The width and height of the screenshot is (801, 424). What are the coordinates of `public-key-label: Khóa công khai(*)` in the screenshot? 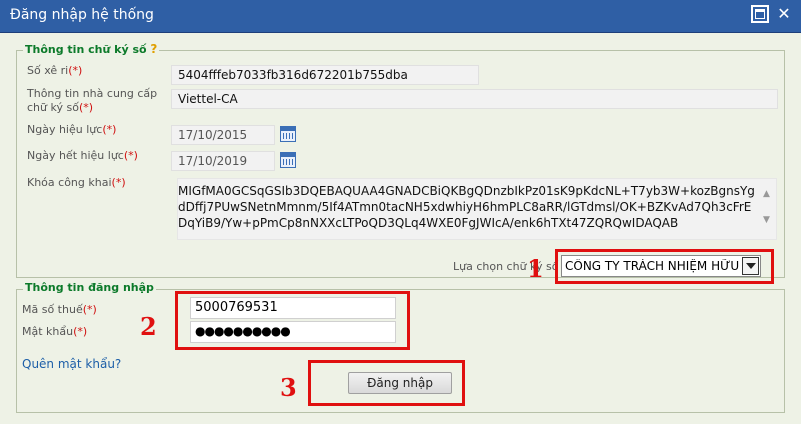 It's located at (76, 182).